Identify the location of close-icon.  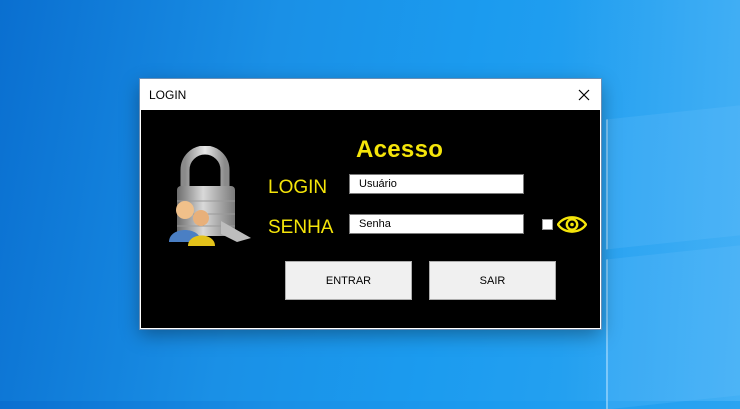
(584, 94).